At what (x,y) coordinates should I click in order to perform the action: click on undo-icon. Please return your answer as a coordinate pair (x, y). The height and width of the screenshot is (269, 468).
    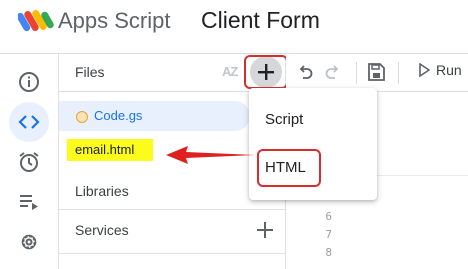
    Looking at the image, I should click on (306, 72).